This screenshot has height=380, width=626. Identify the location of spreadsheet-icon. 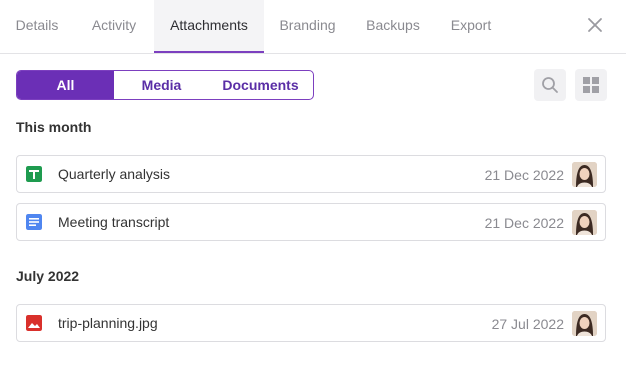
(34, 174).